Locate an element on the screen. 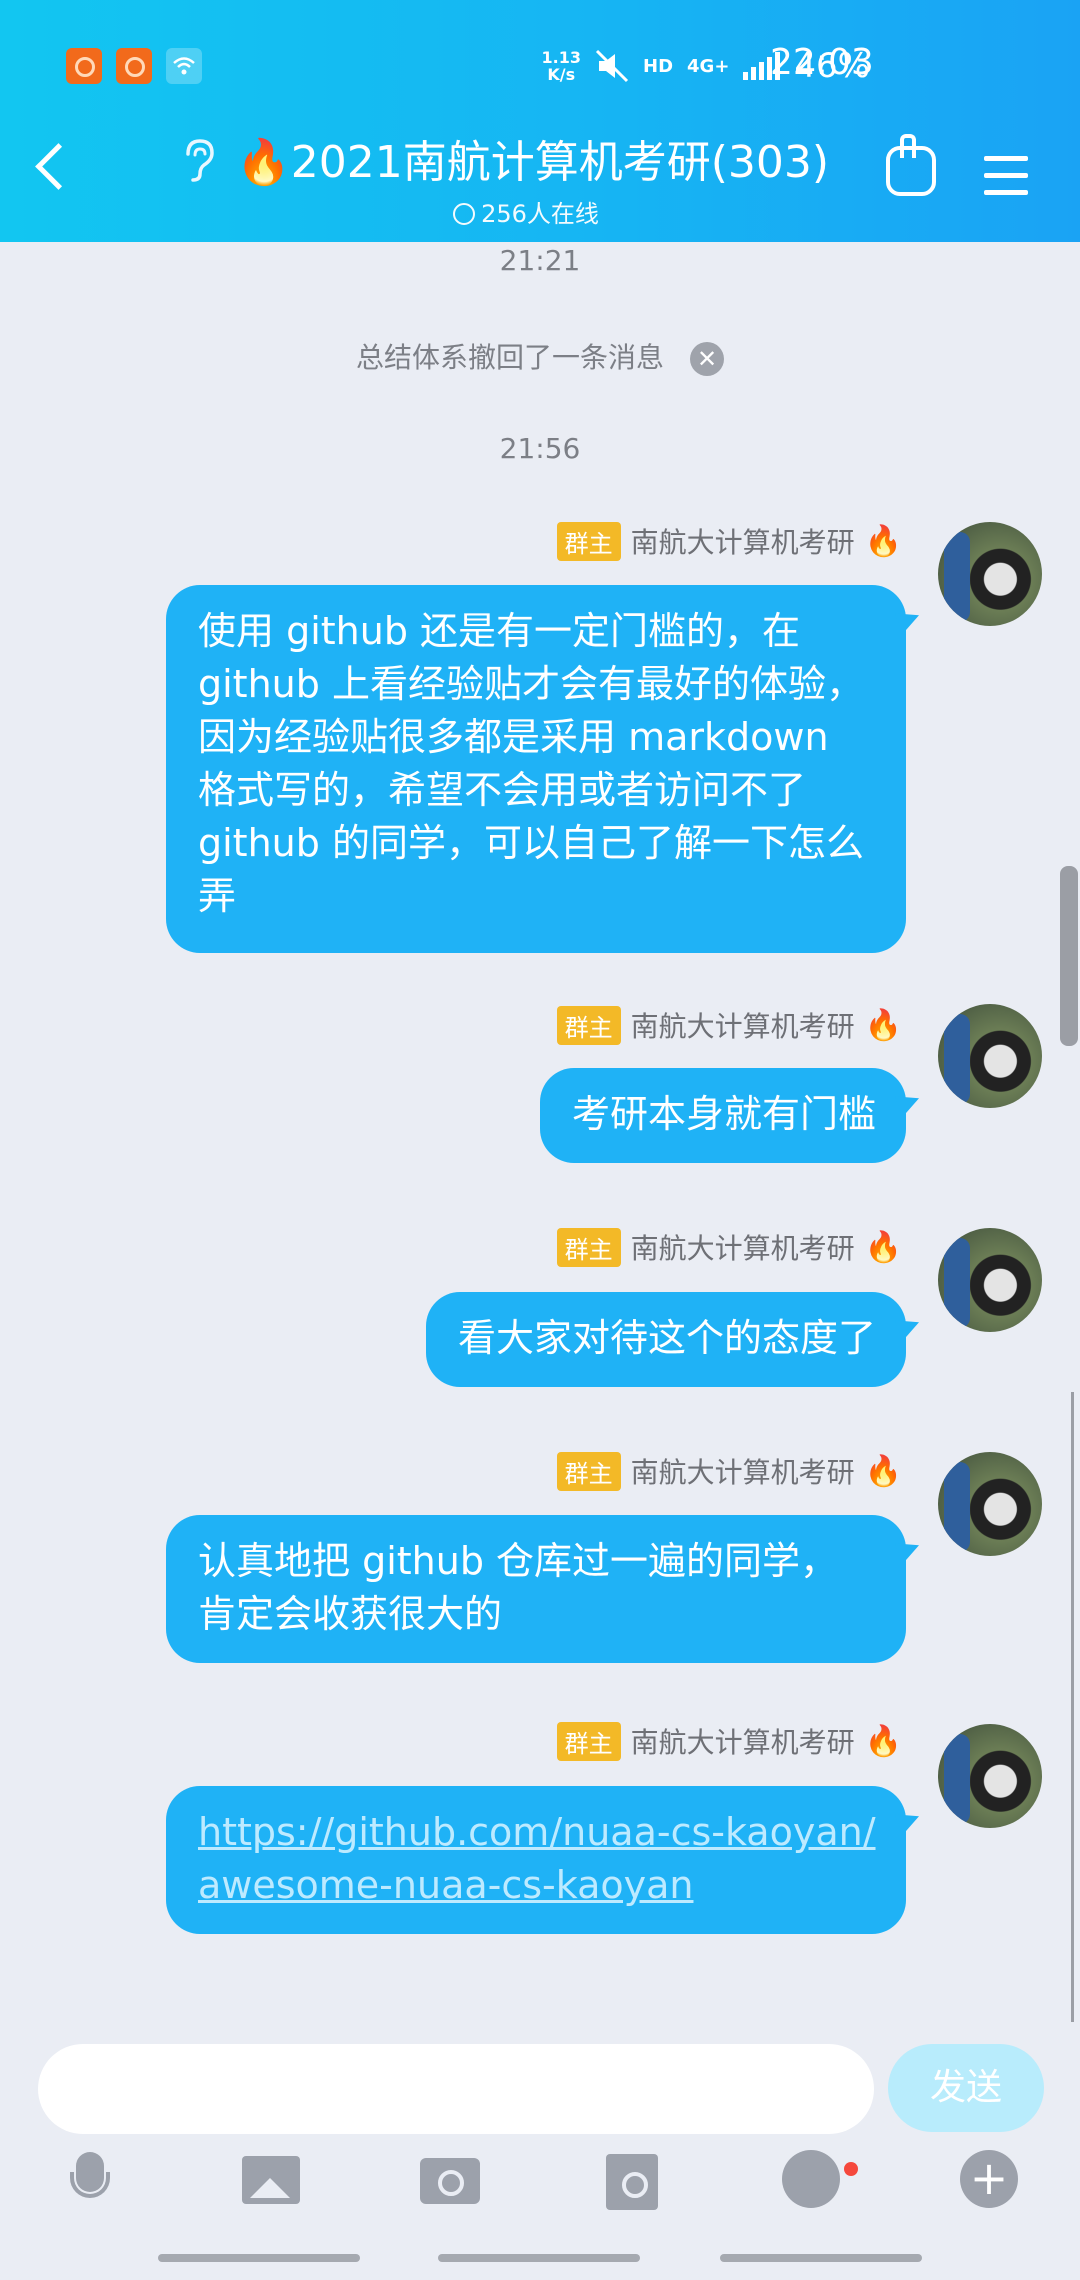 This screenshot has width=1080, height=2280. online-icon is located at coordinates (464, 214).